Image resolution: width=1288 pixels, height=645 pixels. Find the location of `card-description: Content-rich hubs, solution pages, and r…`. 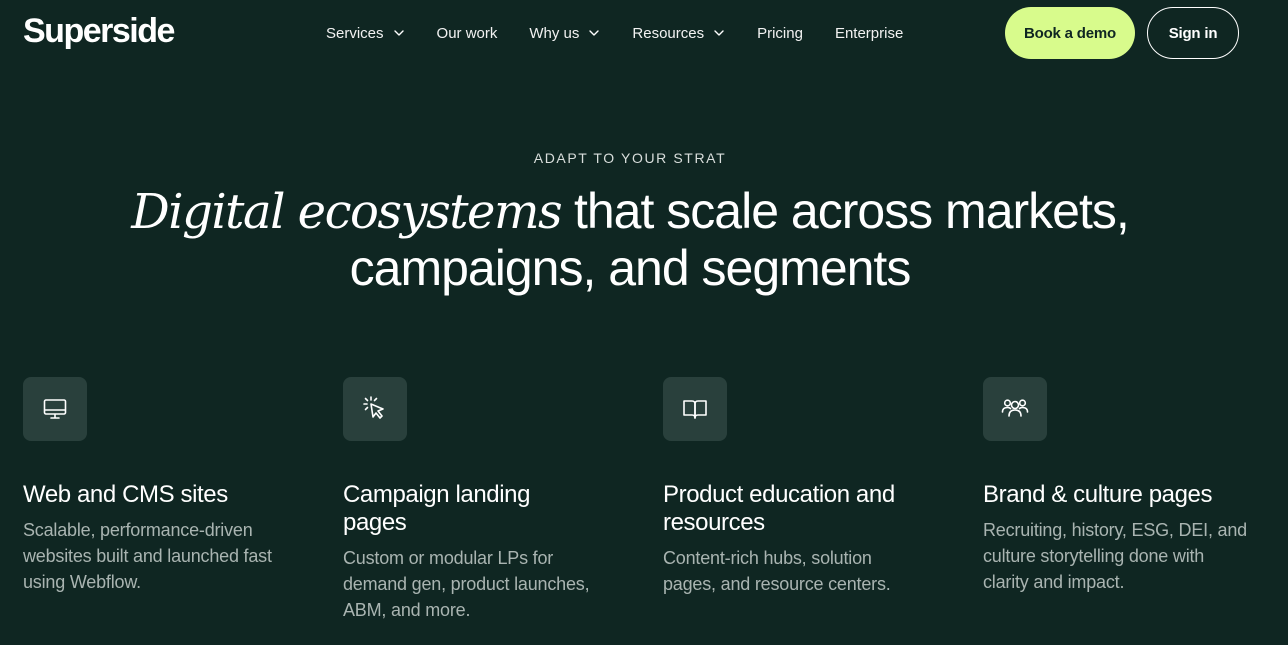

card-description: Content-rich hubs, solution pages, and r… is located at coordinates (777, 571).